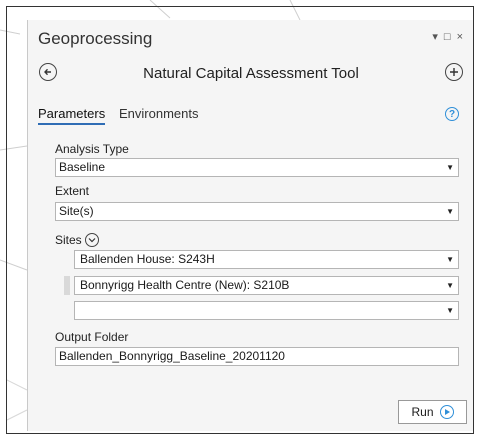 The image size is (477, 436). I want to click on sites-label: Sites, so click(68, 240).